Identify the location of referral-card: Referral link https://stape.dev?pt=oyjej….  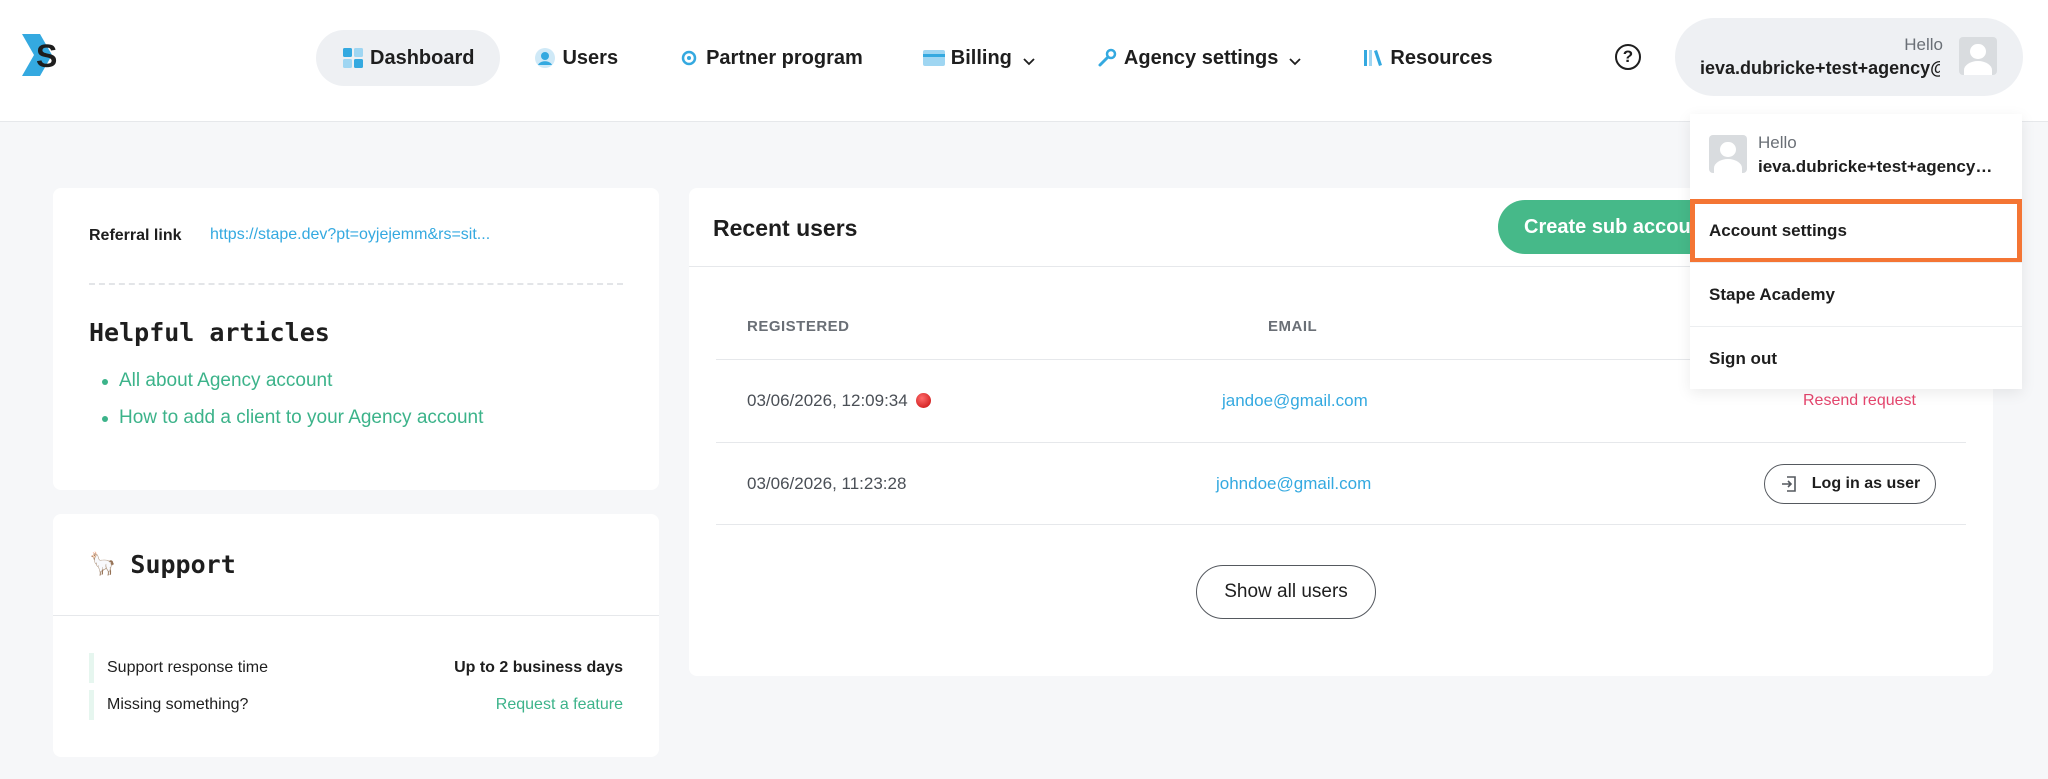
(356, 339).